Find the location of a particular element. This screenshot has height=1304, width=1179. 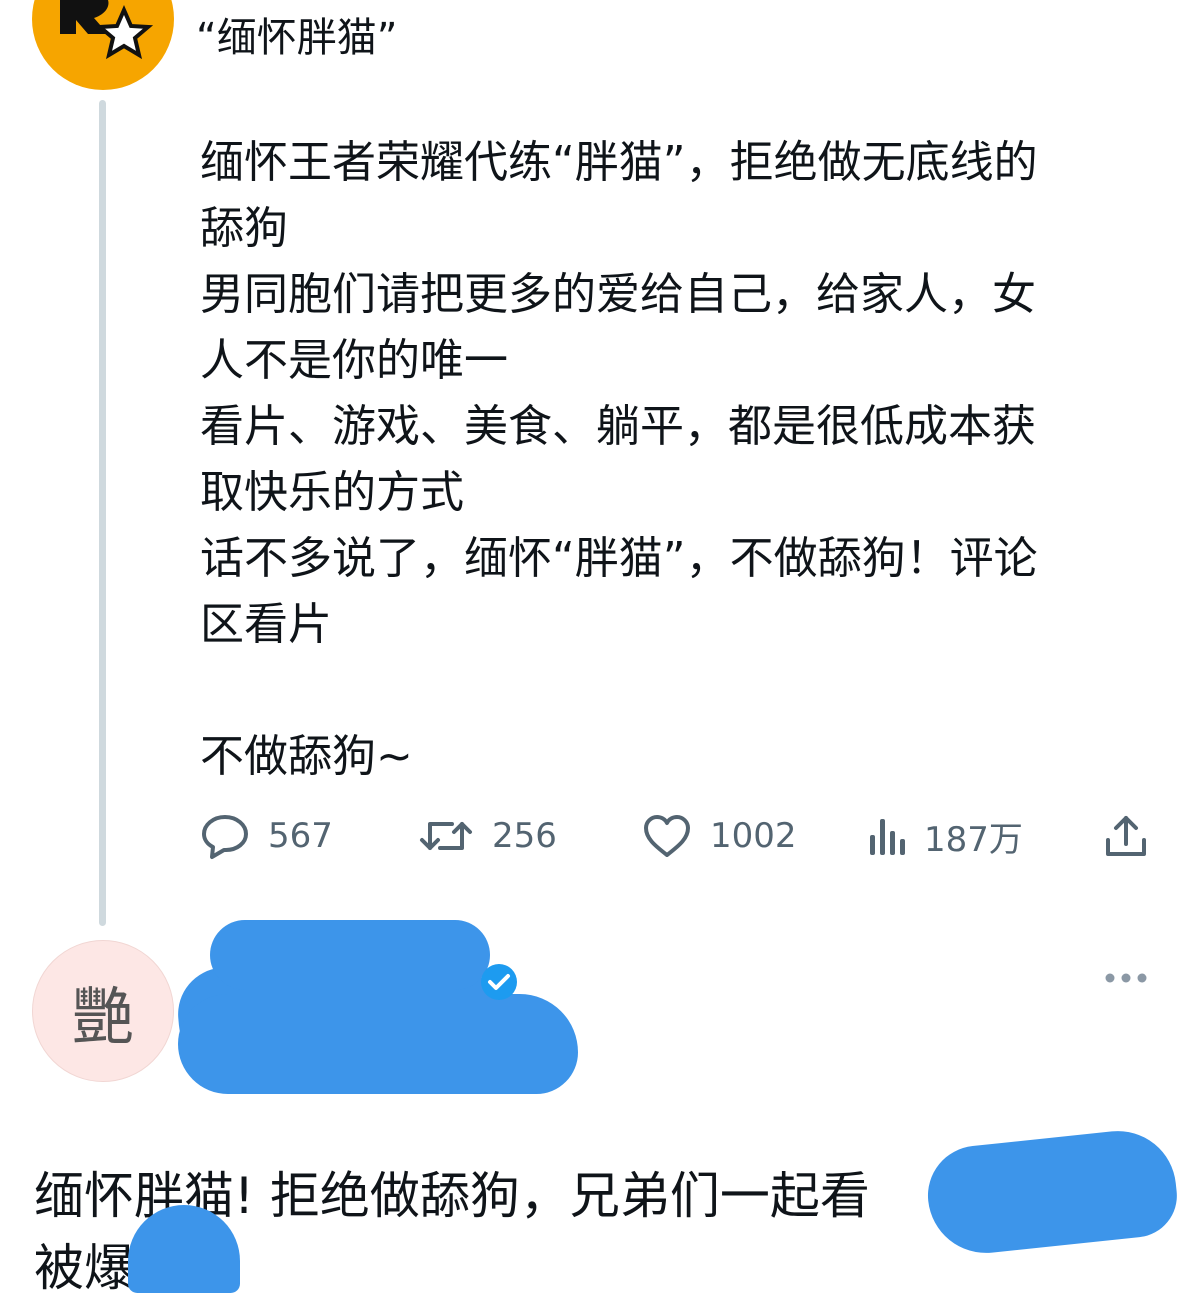

reply-avatar: 艷 is located at coordinates (103, 1011).